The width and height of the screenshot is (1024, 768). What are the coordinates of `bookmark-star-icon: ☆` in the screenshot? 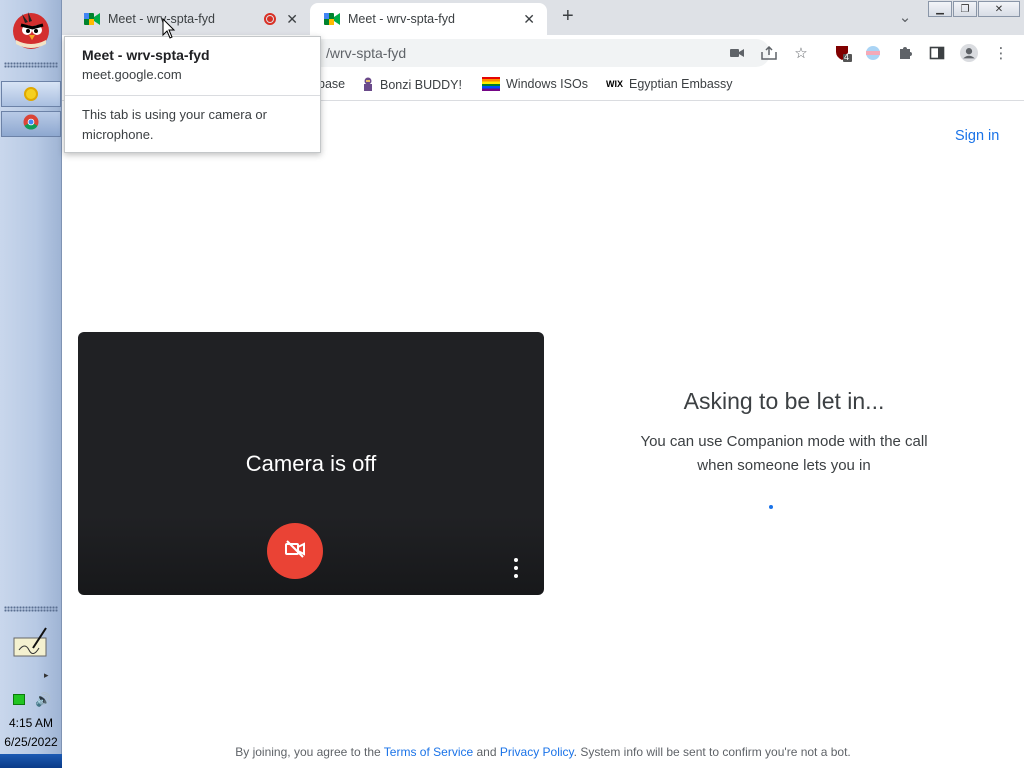 It's located at (801, 53).